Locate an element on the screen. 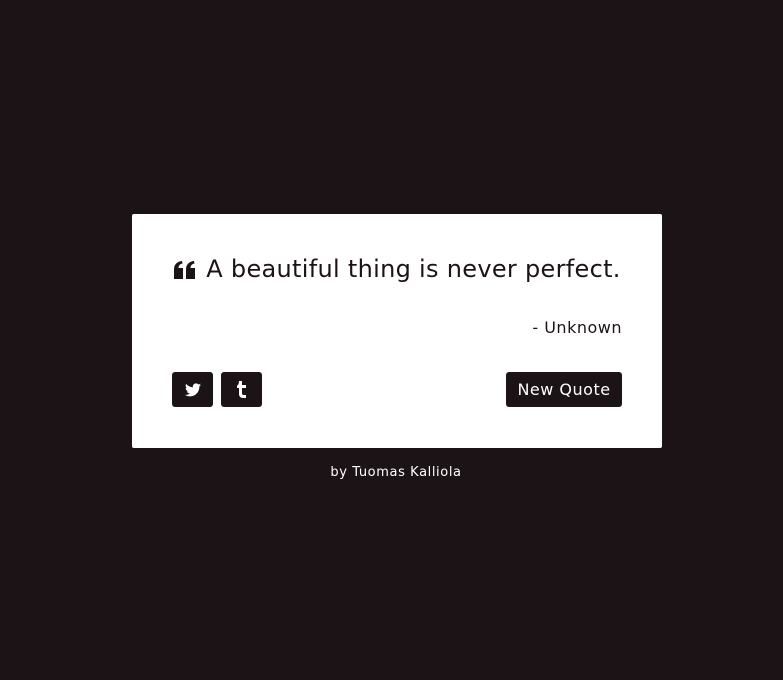 This screenshot has height=680, width=783. quote-text-row: A beautiful thing is never perfect. is located at coordinates (397, 269).